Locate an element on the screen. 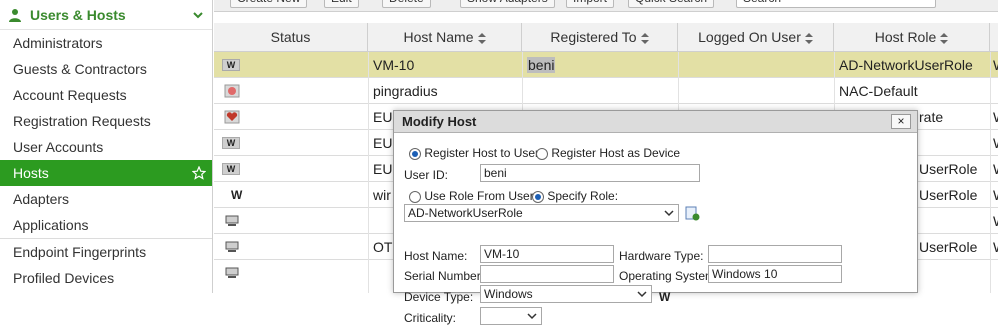  serial-number-input is located at coordinates (547, 274).